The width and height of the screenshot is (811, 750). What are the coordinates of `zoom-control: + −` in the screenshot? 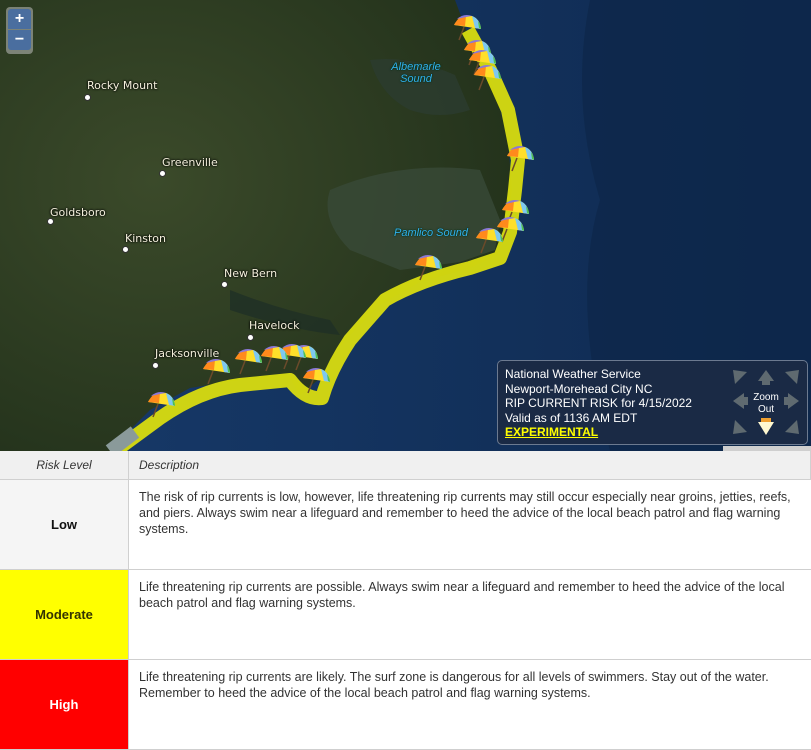 It's located at (19, 30).